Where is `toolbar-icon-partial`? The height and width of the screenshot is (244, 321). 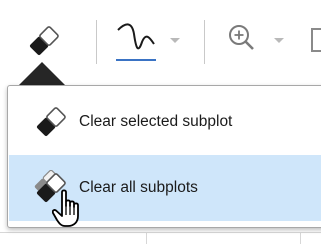 toolbar-icon-partial is located at coordinates (316, 40).